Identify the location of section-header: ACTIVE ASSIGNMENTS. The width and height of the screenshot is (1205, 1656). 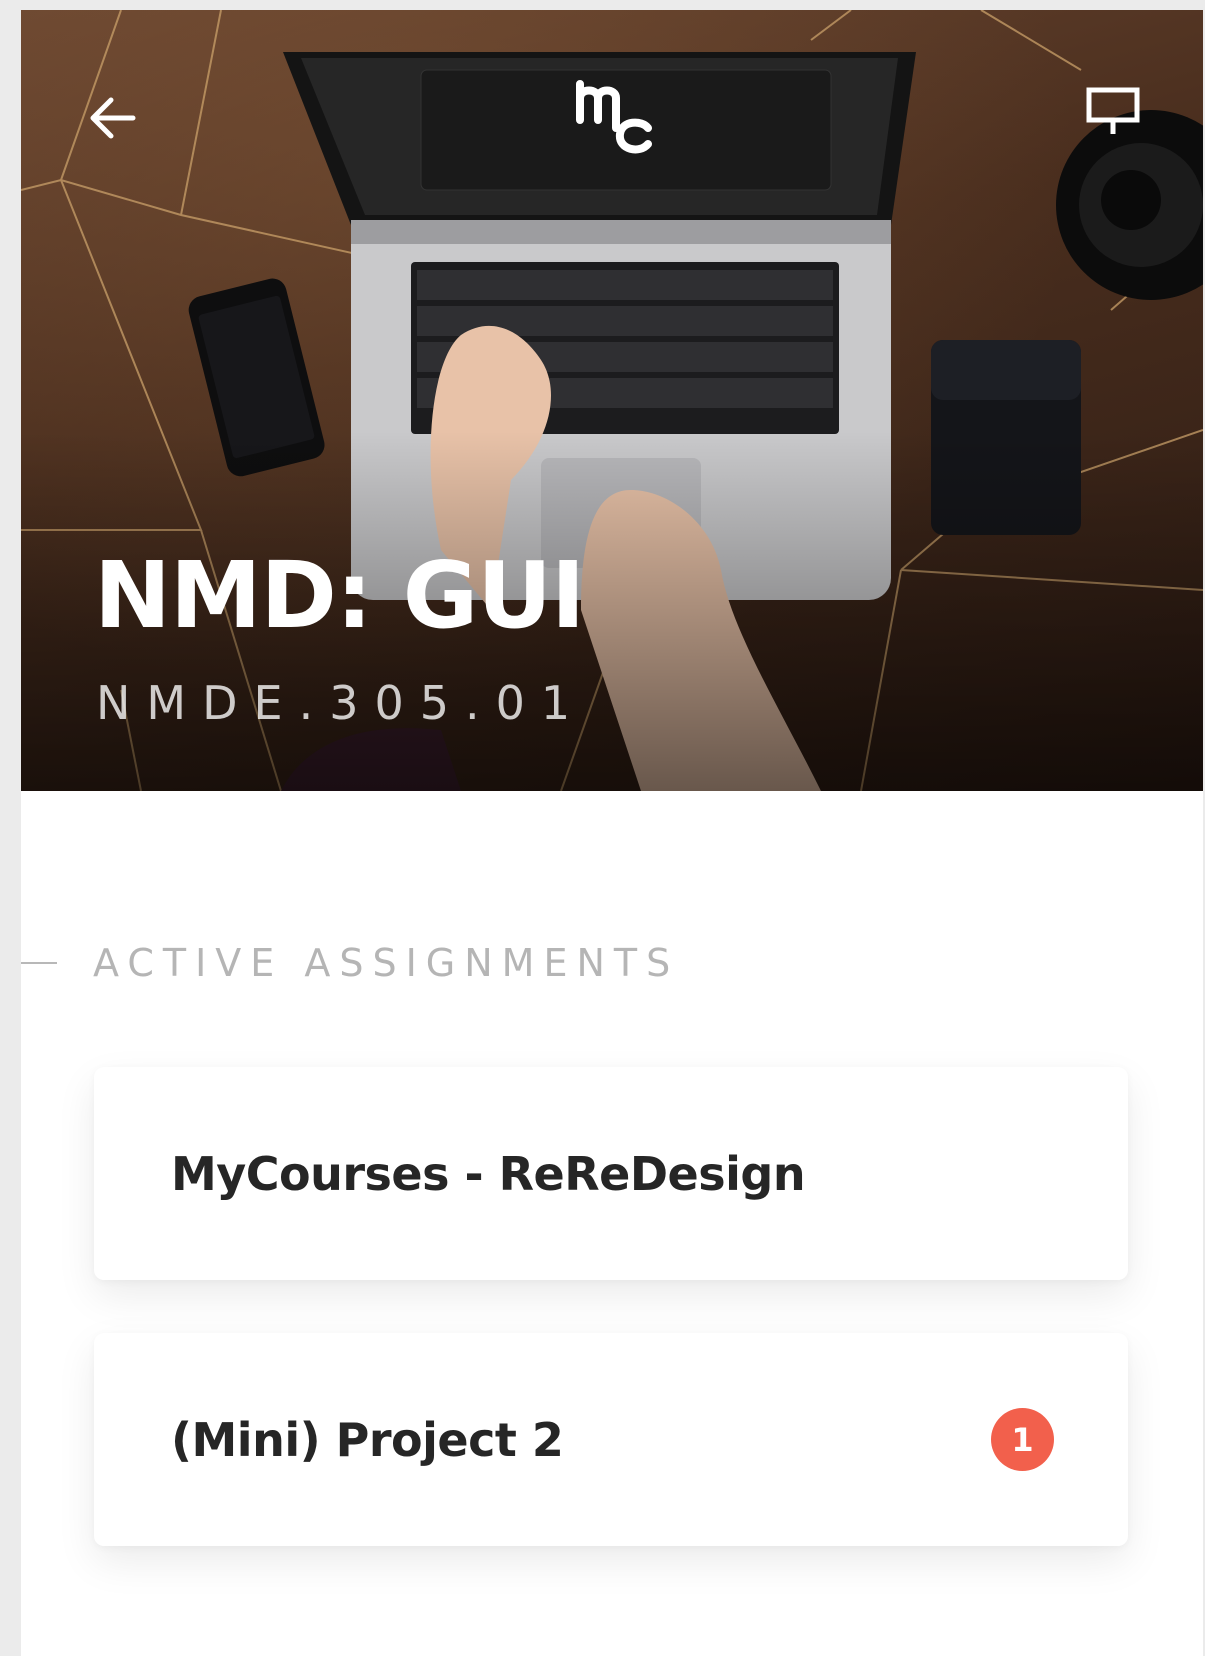
(350, 963).